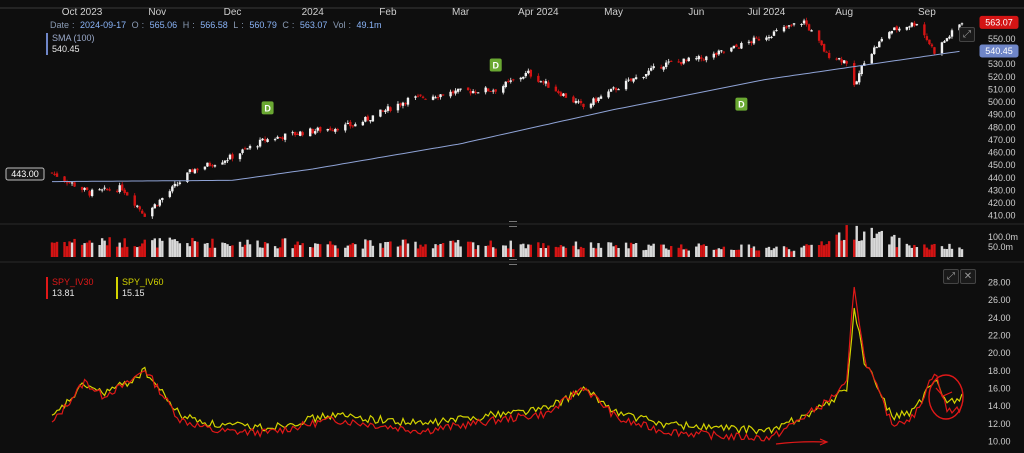 This screenshot has width=1024, height=453. What do you see at coordinates (70, 288) in the screenshot?
I see `iv30-legend: SPY_IV30 13.81` at bounding box center [70, 288].